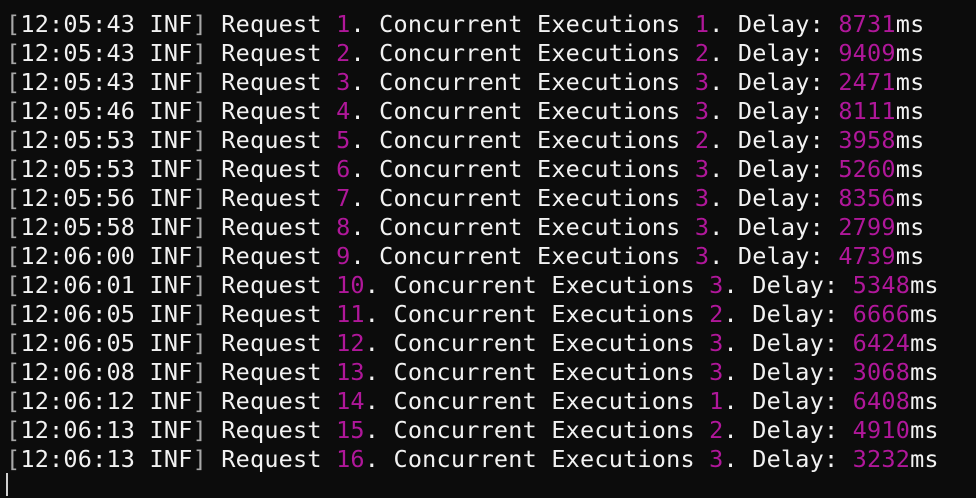 The width and height of the screenshot is (976, 498). I want to click on delay-value: 2471, so click(867, 82).